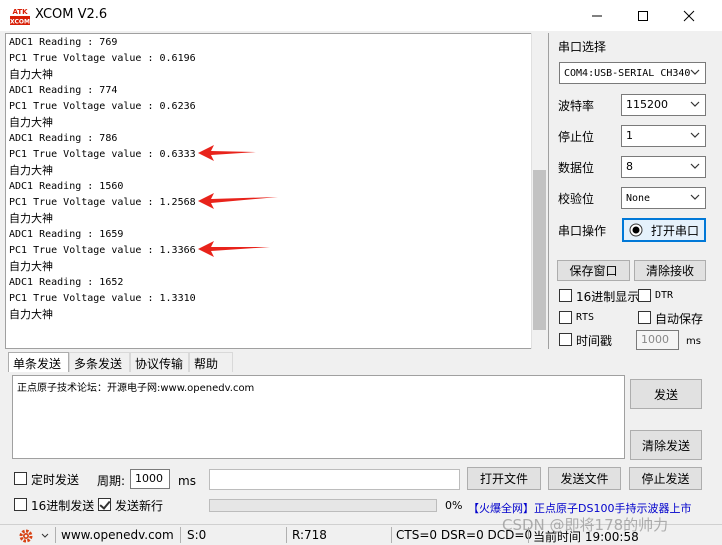 The height and width of the screenshot is (545, 722). What do you see at coordinates (111, 481) in the screenshot?
I see `period-label: 周期:` at bounding box center [111, 481].